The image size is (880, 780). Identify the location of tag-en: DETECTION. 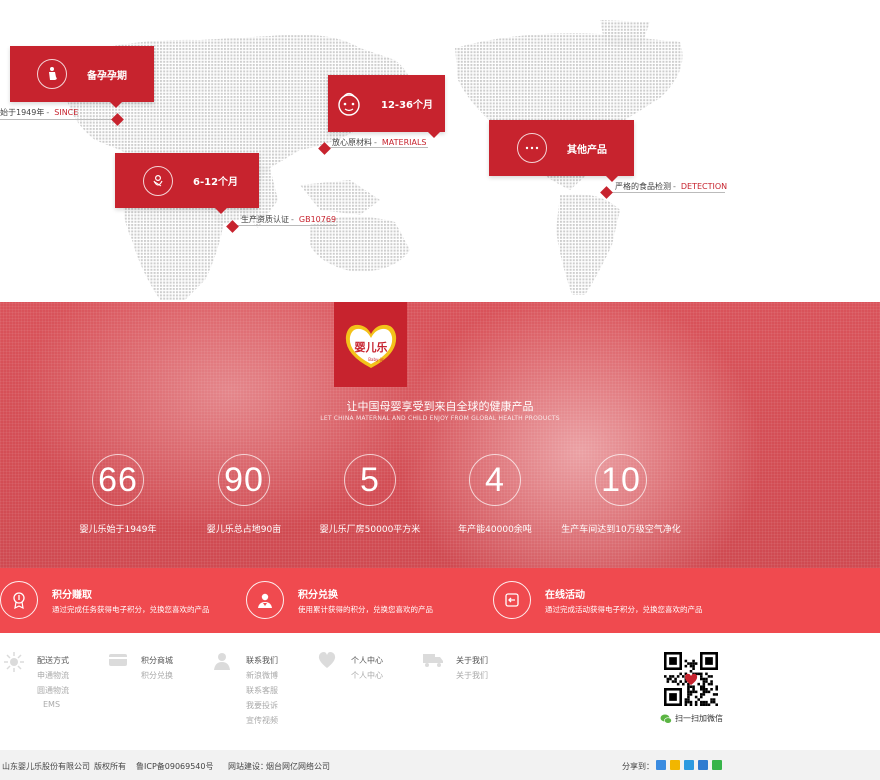
(704, 186).